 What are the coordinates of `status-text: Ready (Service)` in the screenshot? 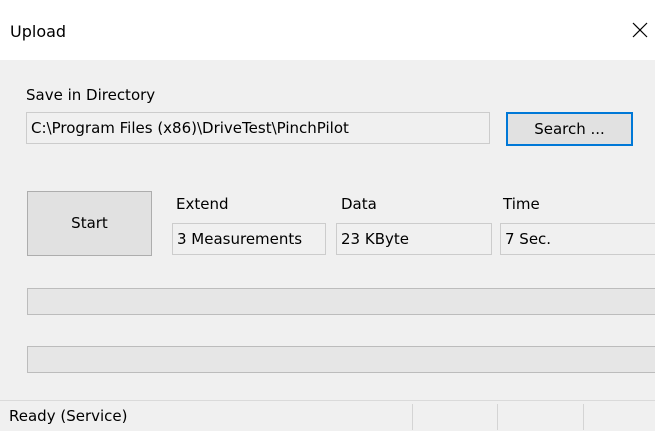 It's located at (68, 416).